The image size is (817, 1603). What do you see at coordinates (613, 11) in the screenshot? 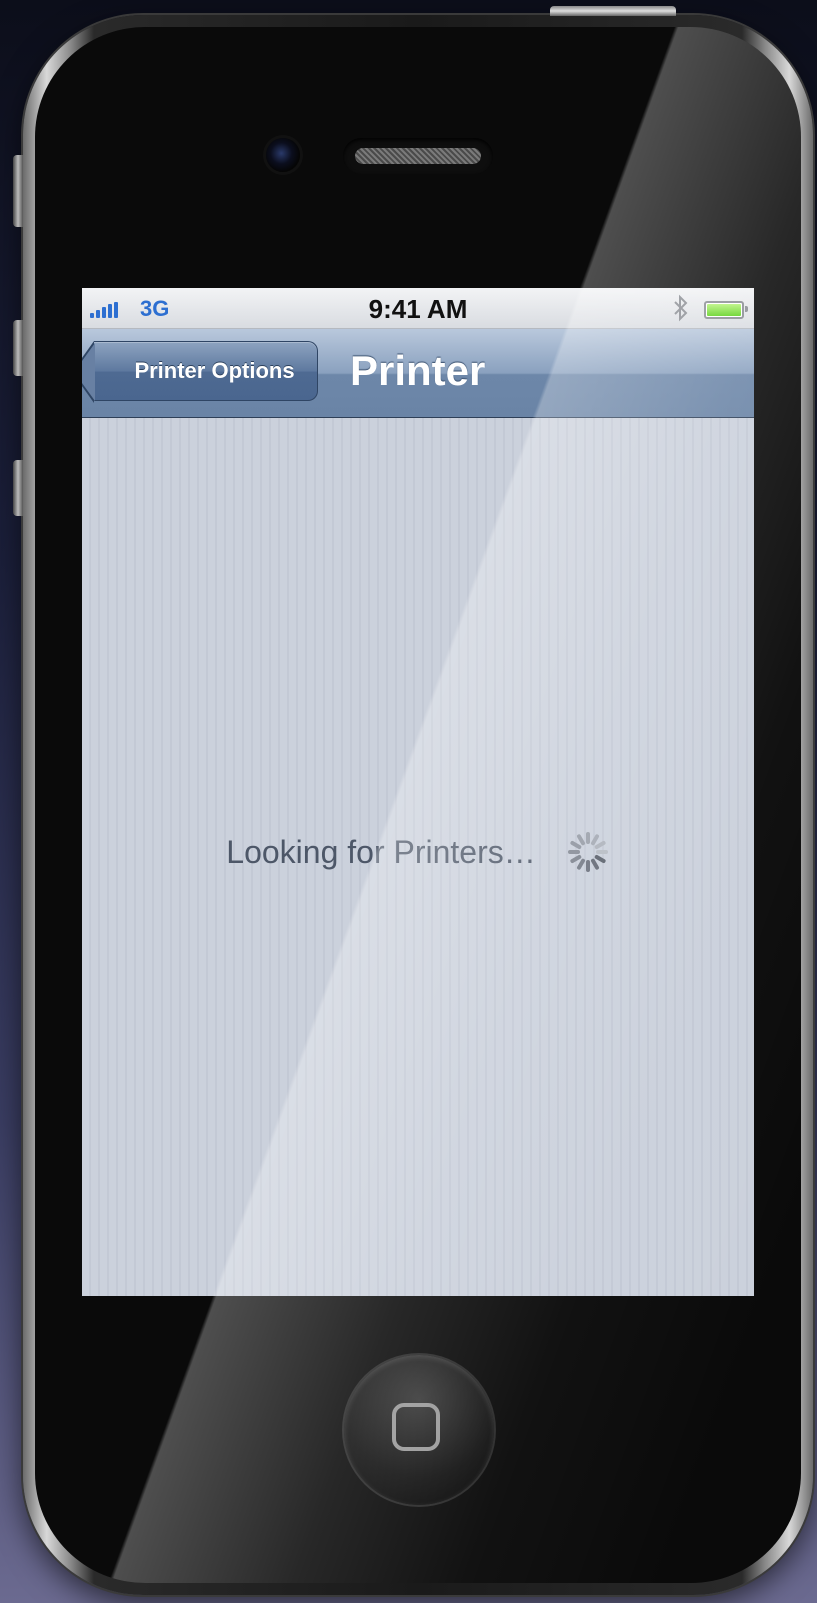
I see `sleep-wake-button` at bounding box center [613, 11].